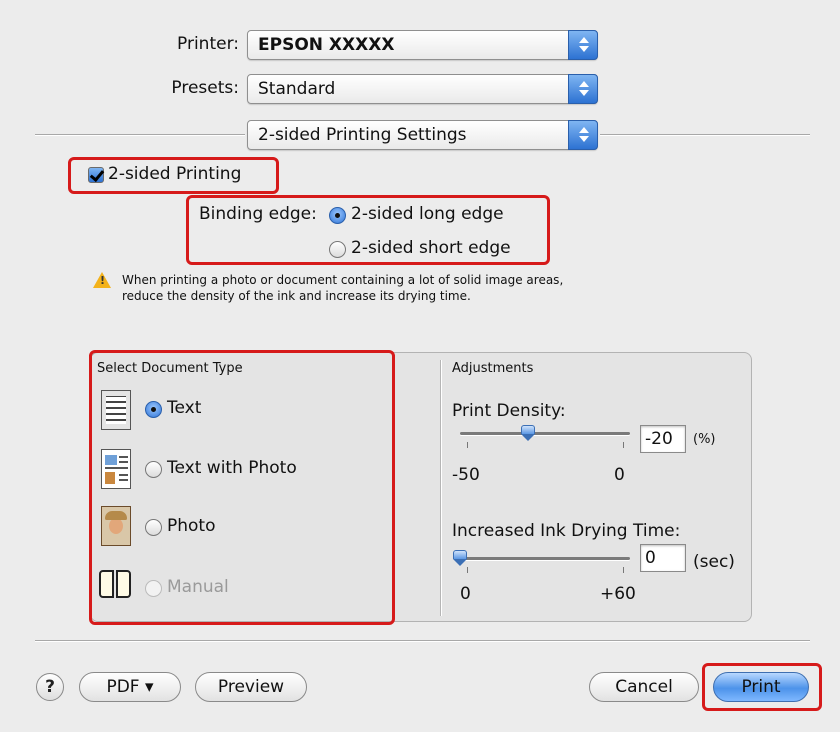  I want to click on two-sided-checkbox, so click(96, 175).